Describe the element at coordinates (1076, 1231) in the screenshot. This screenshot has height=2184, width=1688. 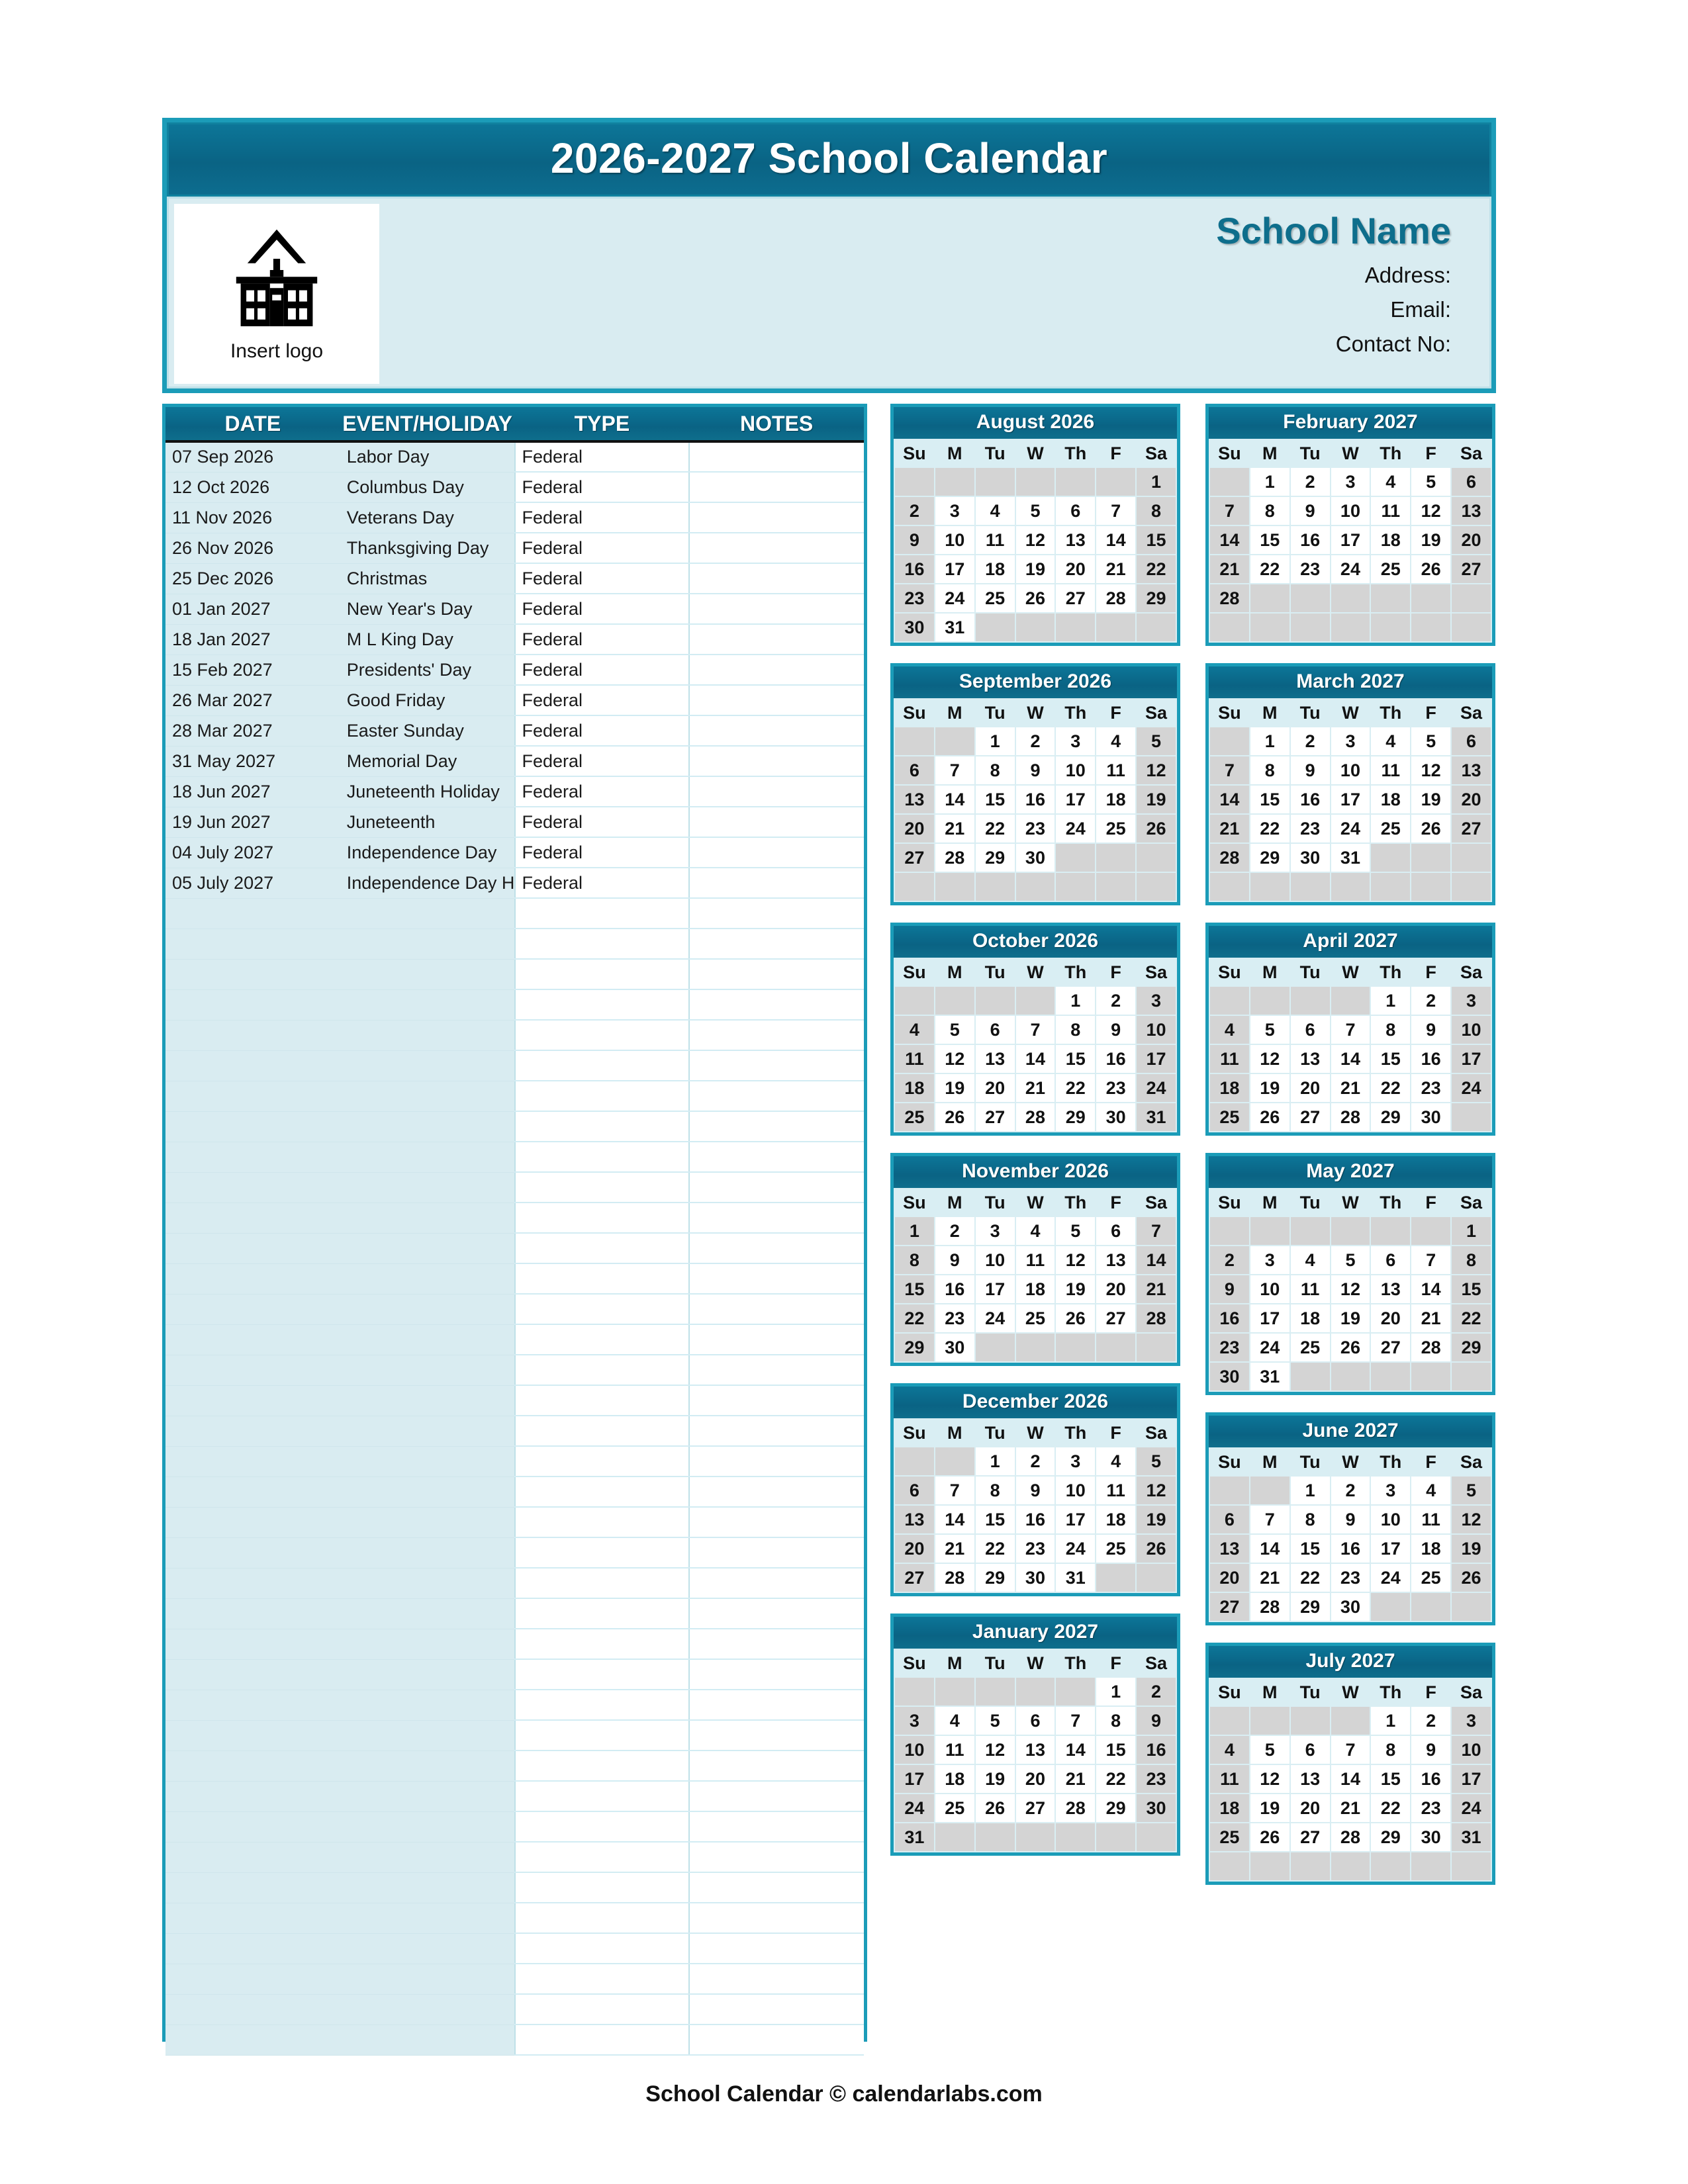
I see `day-cell: 5` at that location.